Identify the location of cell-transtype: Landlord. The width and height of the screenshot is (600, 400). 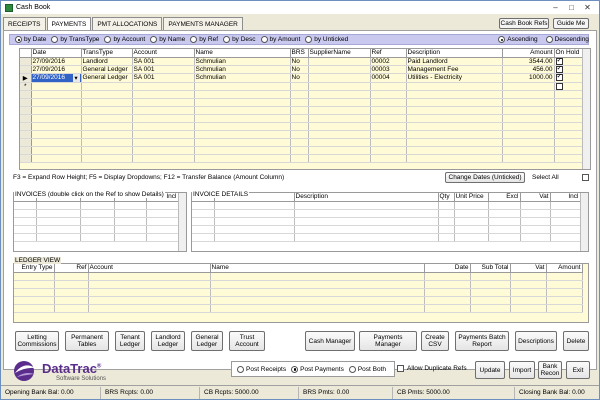
(107, 61).